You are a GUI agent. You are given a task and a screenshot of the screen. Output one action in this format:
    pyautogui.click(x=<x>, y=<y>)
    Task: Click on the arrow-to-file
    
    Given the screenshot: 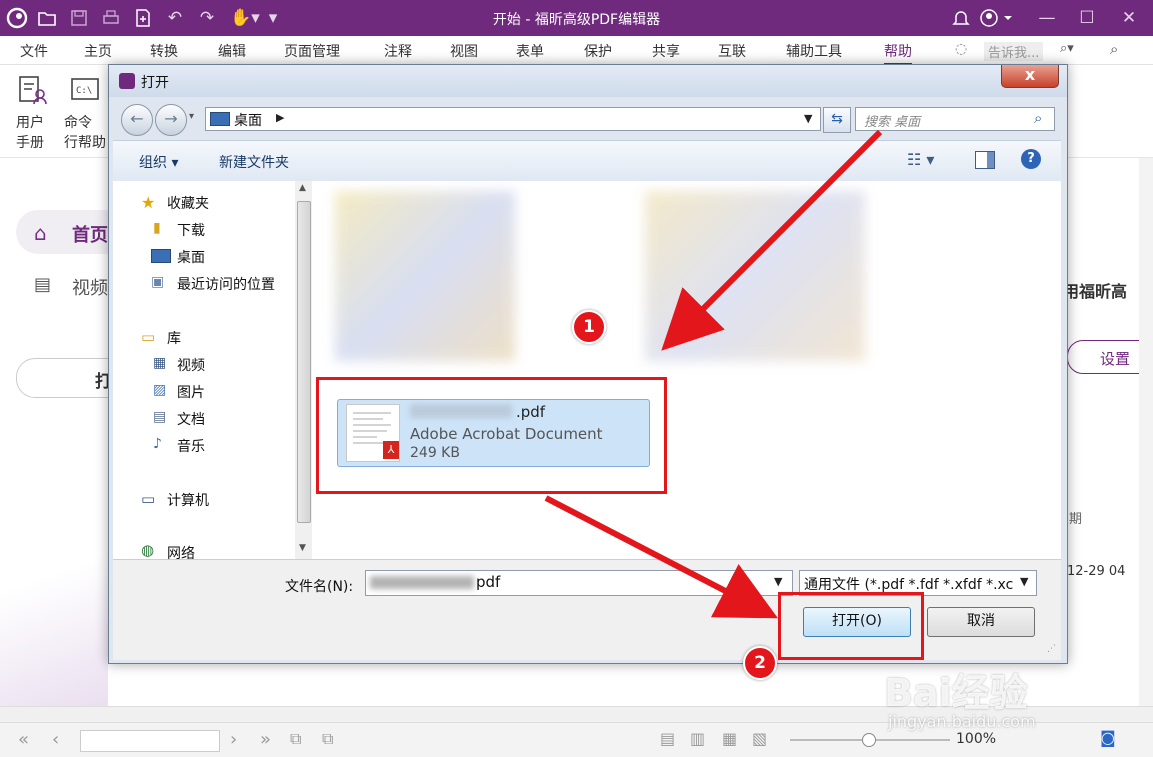 What is the action you would take?
    pyautogui.click(x=772, y=240)
    